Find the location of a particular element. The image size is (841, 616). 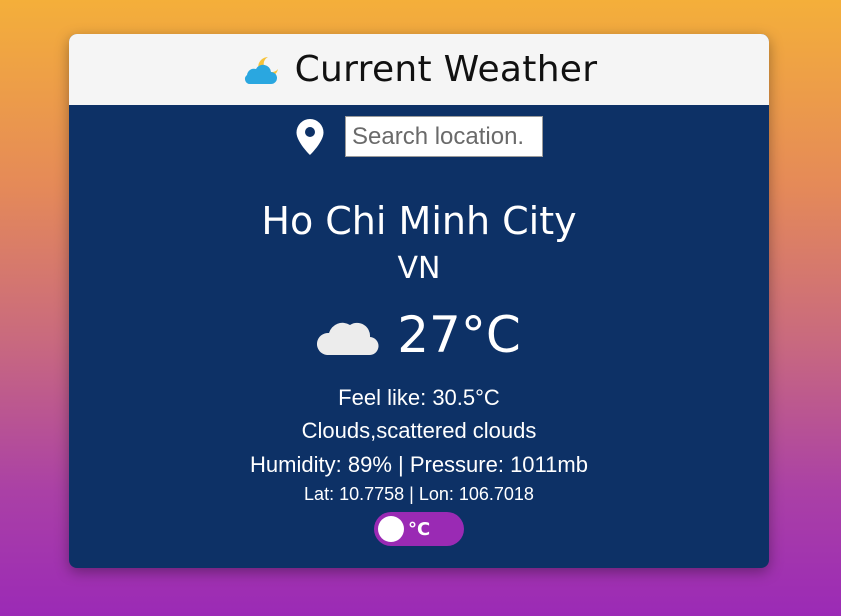

search-input is located at coordinates (444, 136).